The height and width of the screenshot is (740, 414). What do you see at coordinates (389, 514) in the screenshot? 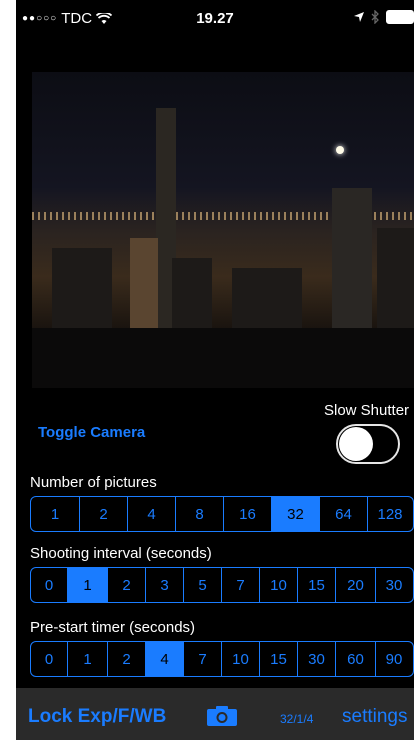
I see `pictures-option-128: 128` at bounding box center [389, 514].